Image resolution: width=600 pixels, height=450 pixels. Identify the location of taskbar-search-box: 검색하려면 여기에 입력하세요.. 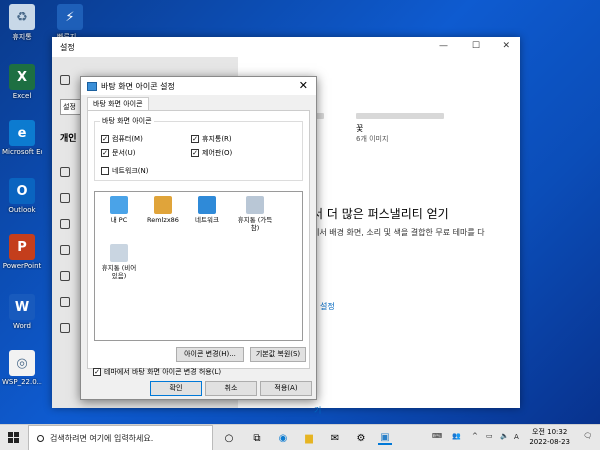
(120, 437).